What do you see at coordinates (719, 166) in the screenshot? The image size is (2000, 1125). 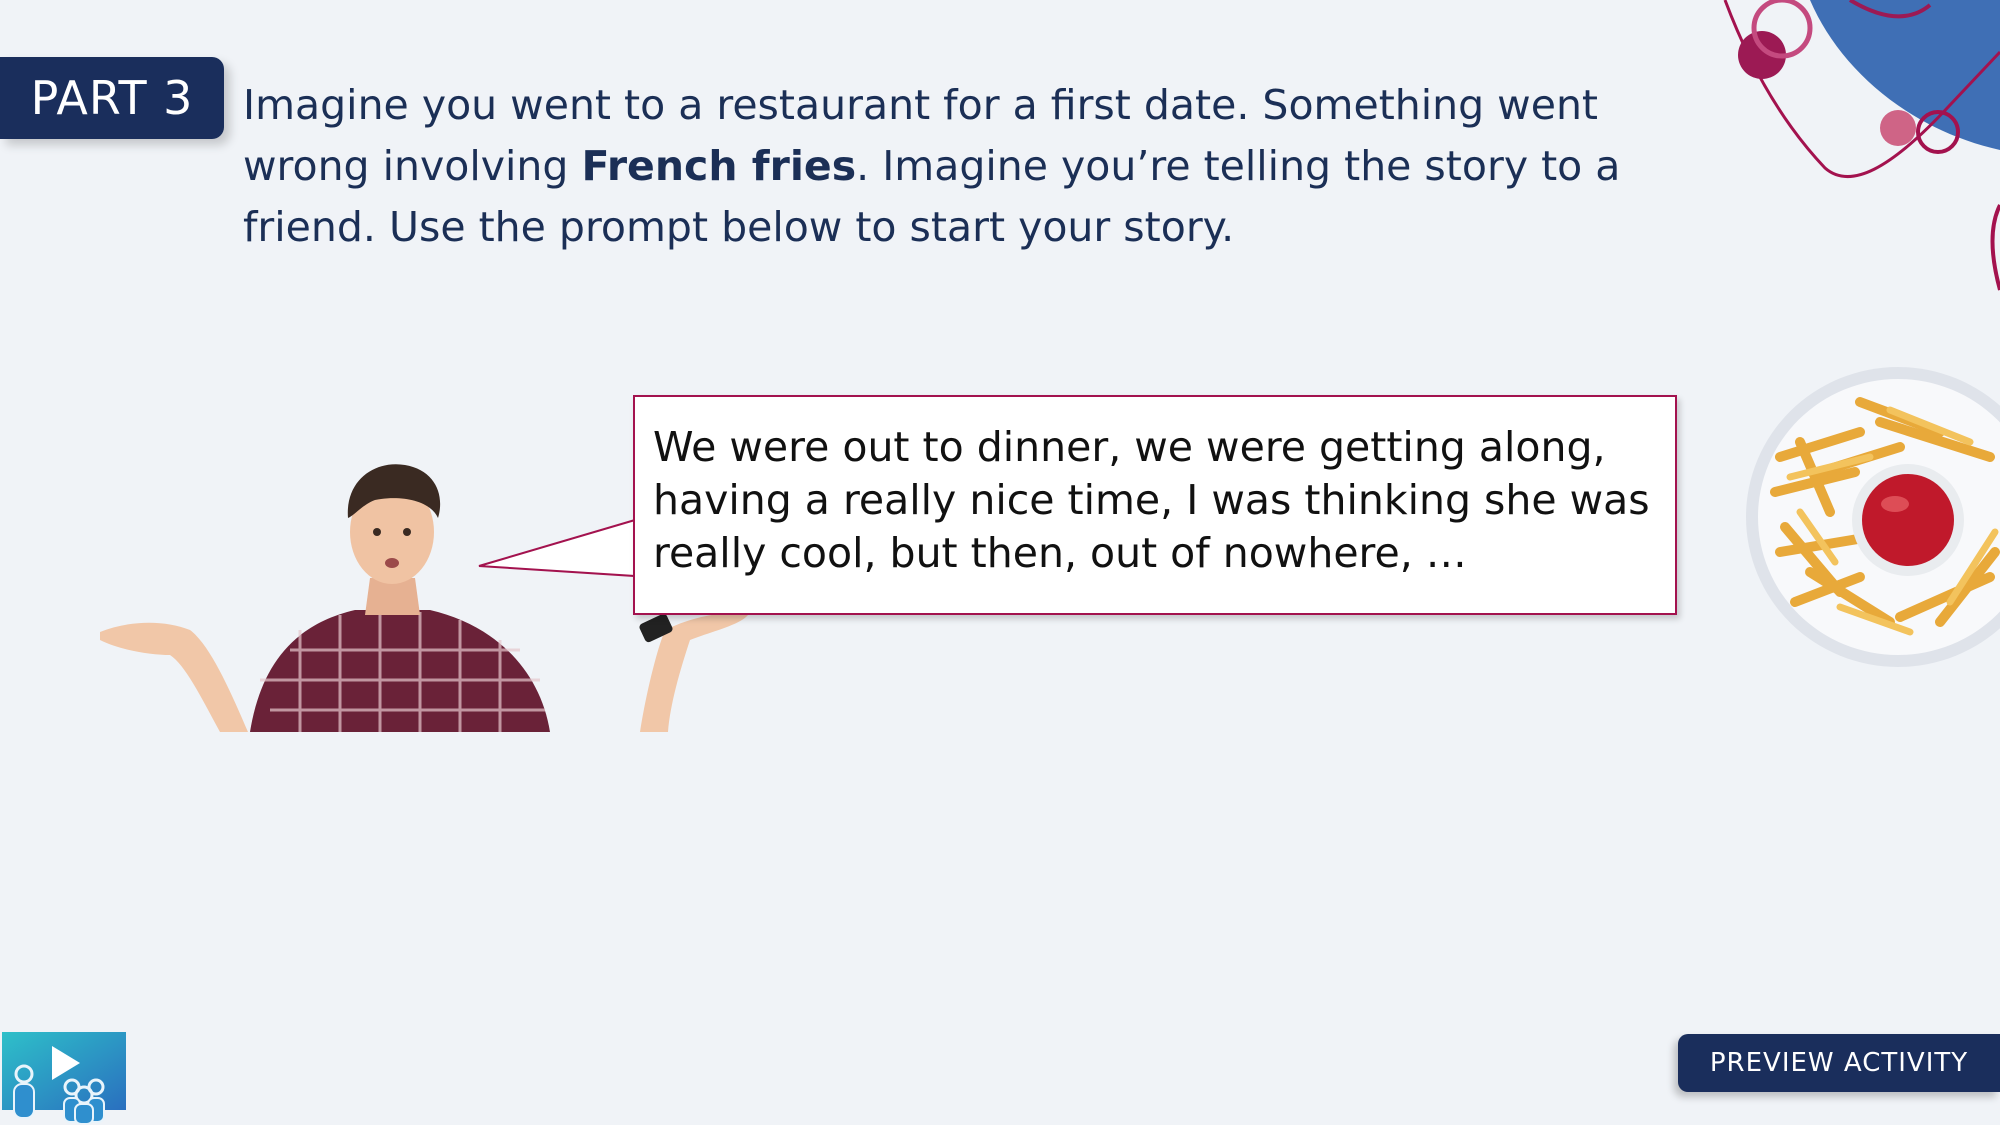 I see `instructions-bold: French fries` at bounding box center [719, 166].